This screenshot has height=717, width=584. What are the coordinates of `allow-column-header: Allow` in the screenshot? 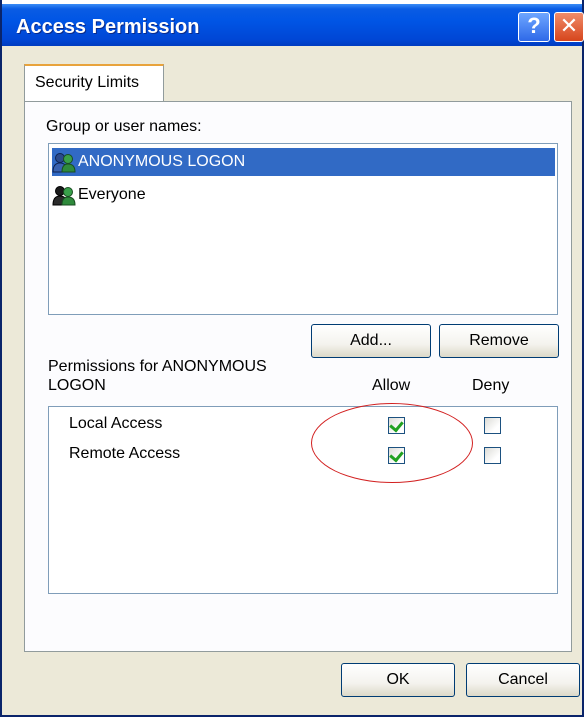 It's located at (391, 385).